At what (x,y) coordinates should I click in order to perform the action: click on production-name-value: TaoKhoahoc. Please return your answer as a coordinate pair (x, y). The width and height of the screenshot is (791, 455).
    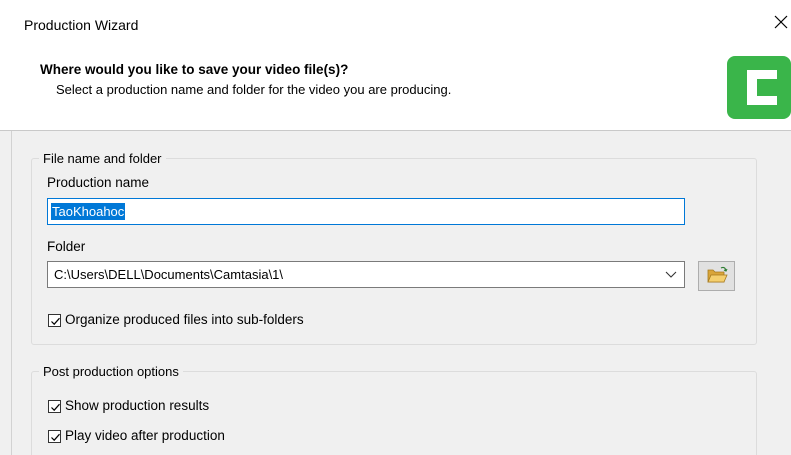
    Looking at the image, I should click on (88, 211).